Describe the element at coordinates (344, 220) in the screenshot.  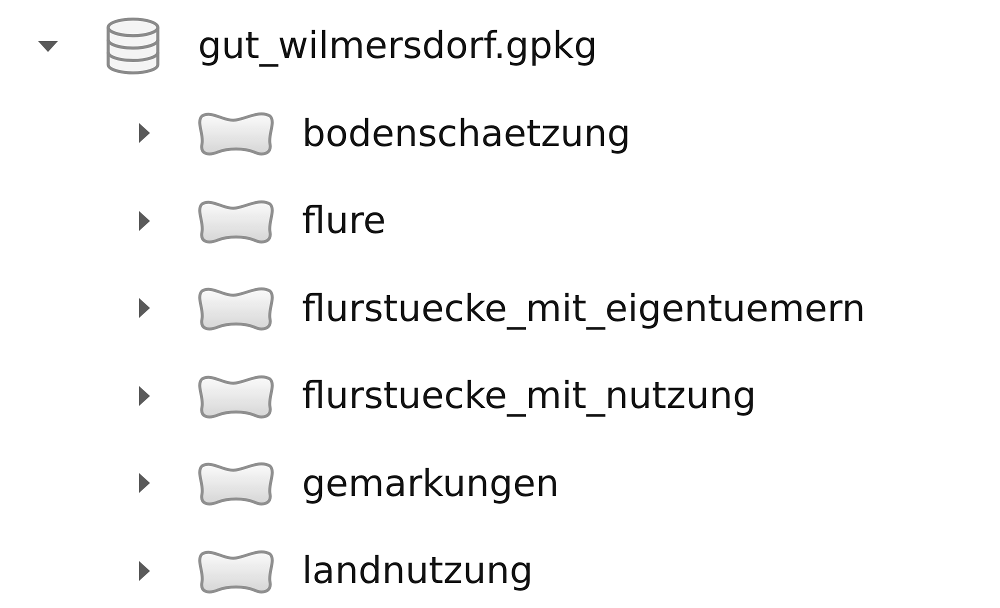
I see `tree-item-label: flure` at that location.